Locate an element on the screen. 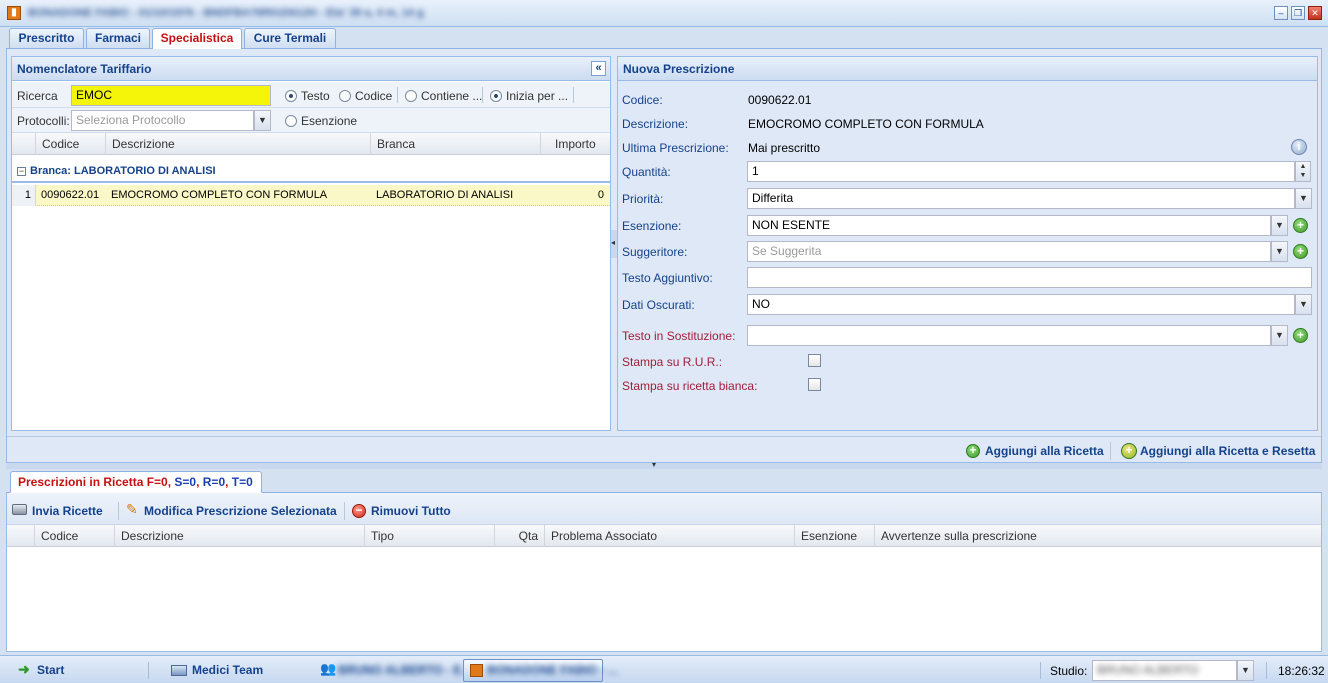 Image resolution: width=1328 pixels, height=683 pixels. testo-sostituzione-dropdown-icon: ▼ is located at coordinates (1279, 335).